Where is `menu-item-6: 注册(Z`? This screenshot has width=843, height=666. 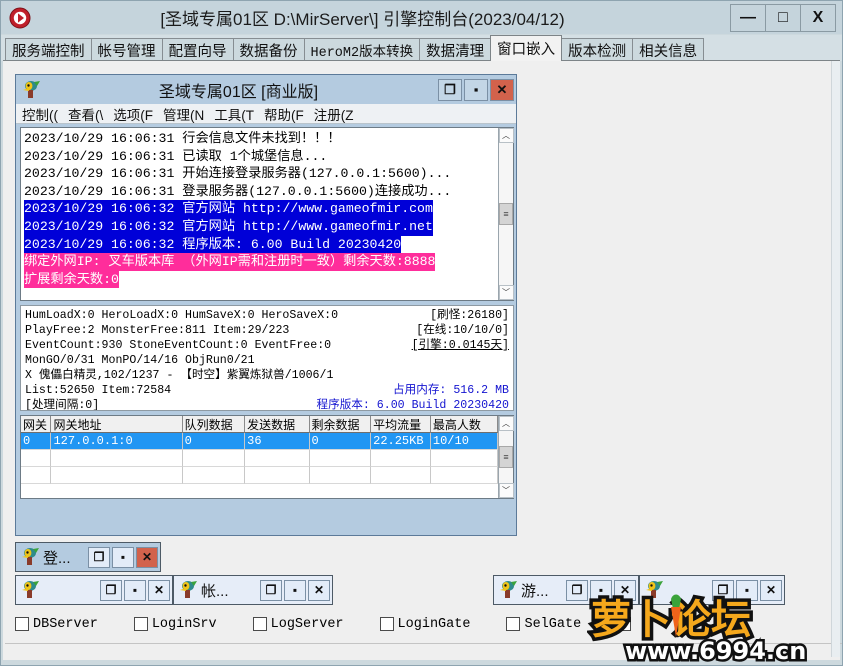
menu-item-6: 注册(Z is located at coordinates (334, 113).